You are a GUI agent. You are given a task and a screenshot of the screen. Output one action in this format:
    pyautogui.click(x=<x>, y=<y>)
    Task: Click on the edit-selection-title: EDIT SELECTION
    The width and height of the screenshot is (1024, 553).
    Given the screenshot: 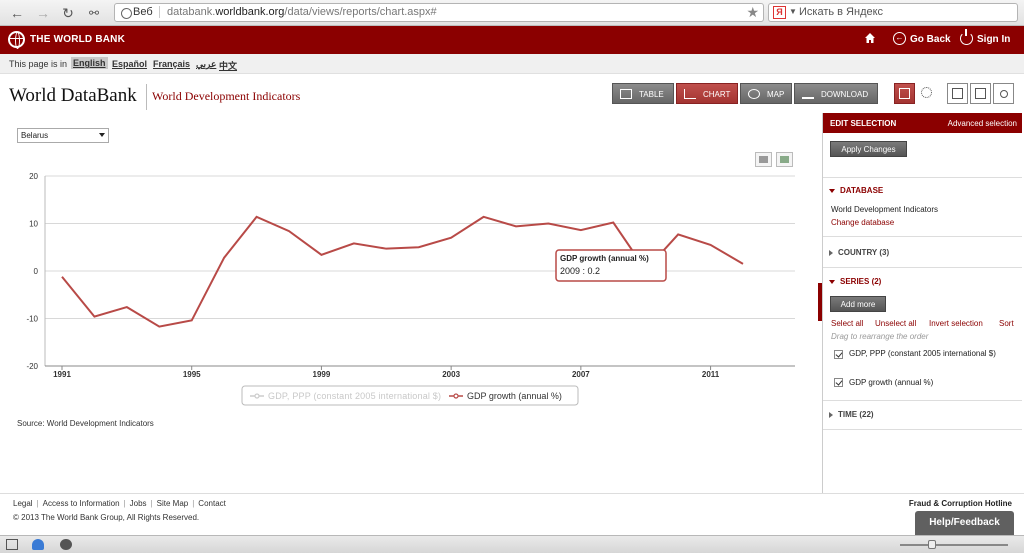 What is the action you would take?
    pyautogui.click(x=863, y=123)
    